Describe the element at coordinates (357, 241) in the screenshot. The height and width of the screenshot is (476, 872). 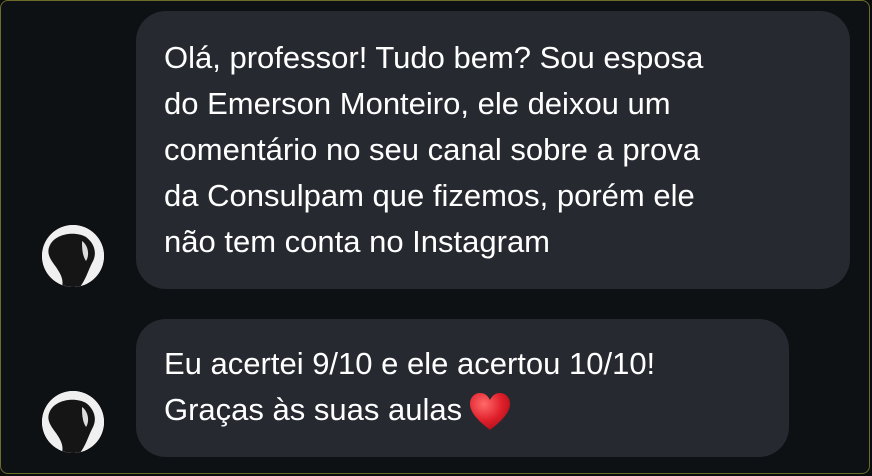
I see `message-line: não tem conta no Instagram` at that location.